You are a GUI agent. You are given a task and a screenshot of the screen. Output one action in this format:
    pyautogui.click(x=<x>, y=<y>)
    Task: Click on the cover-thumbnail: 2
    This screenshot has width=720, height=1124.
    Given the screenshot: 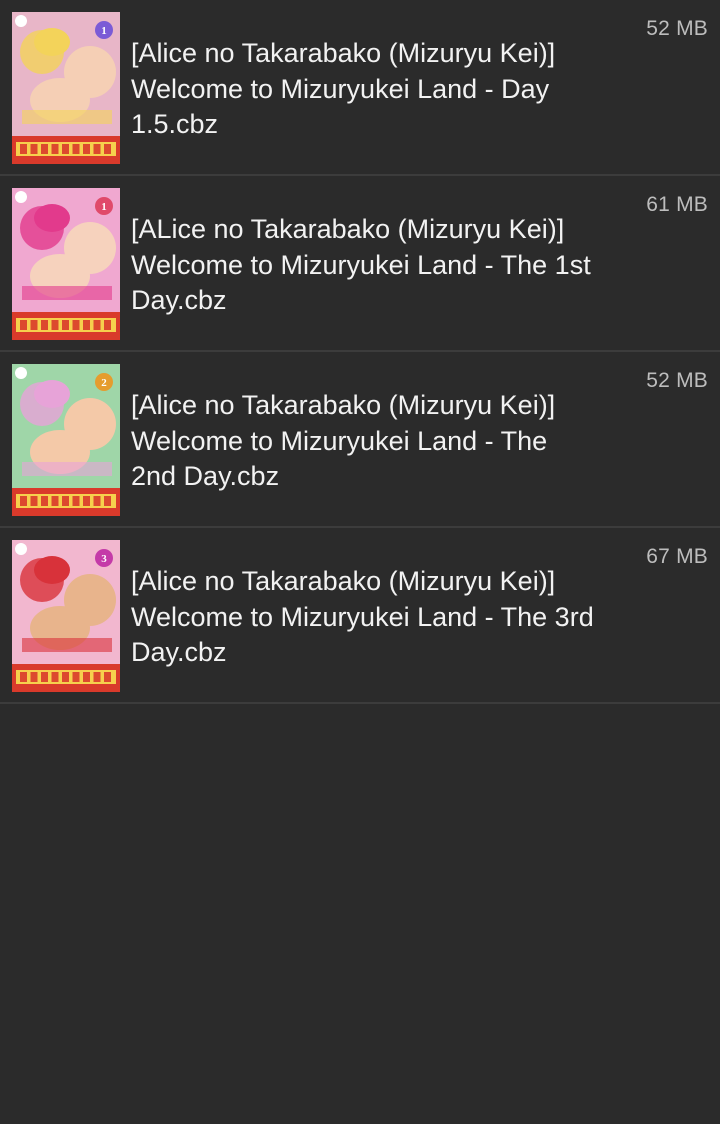 What is the action you would take?
    pyautogui.click(x=66, y=440)
    